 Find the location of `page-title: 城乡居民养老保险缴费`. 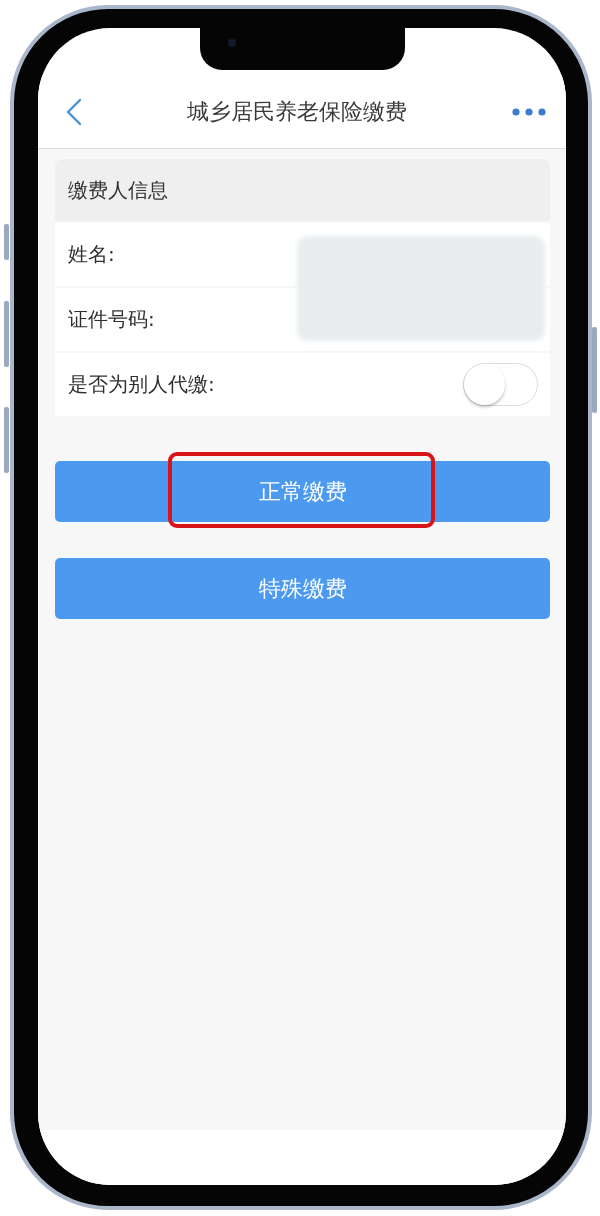

page-title: 城乡居民养老保险缴费 is located at coordinates (297, 111).